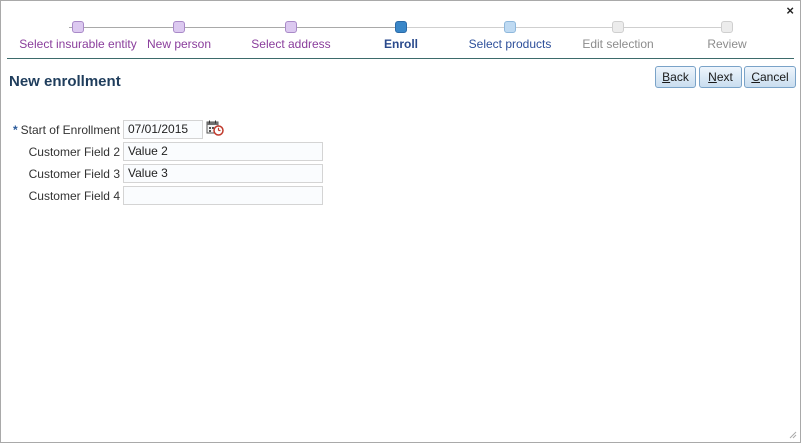  I want to click on next-accel: N, so click(712, 77).